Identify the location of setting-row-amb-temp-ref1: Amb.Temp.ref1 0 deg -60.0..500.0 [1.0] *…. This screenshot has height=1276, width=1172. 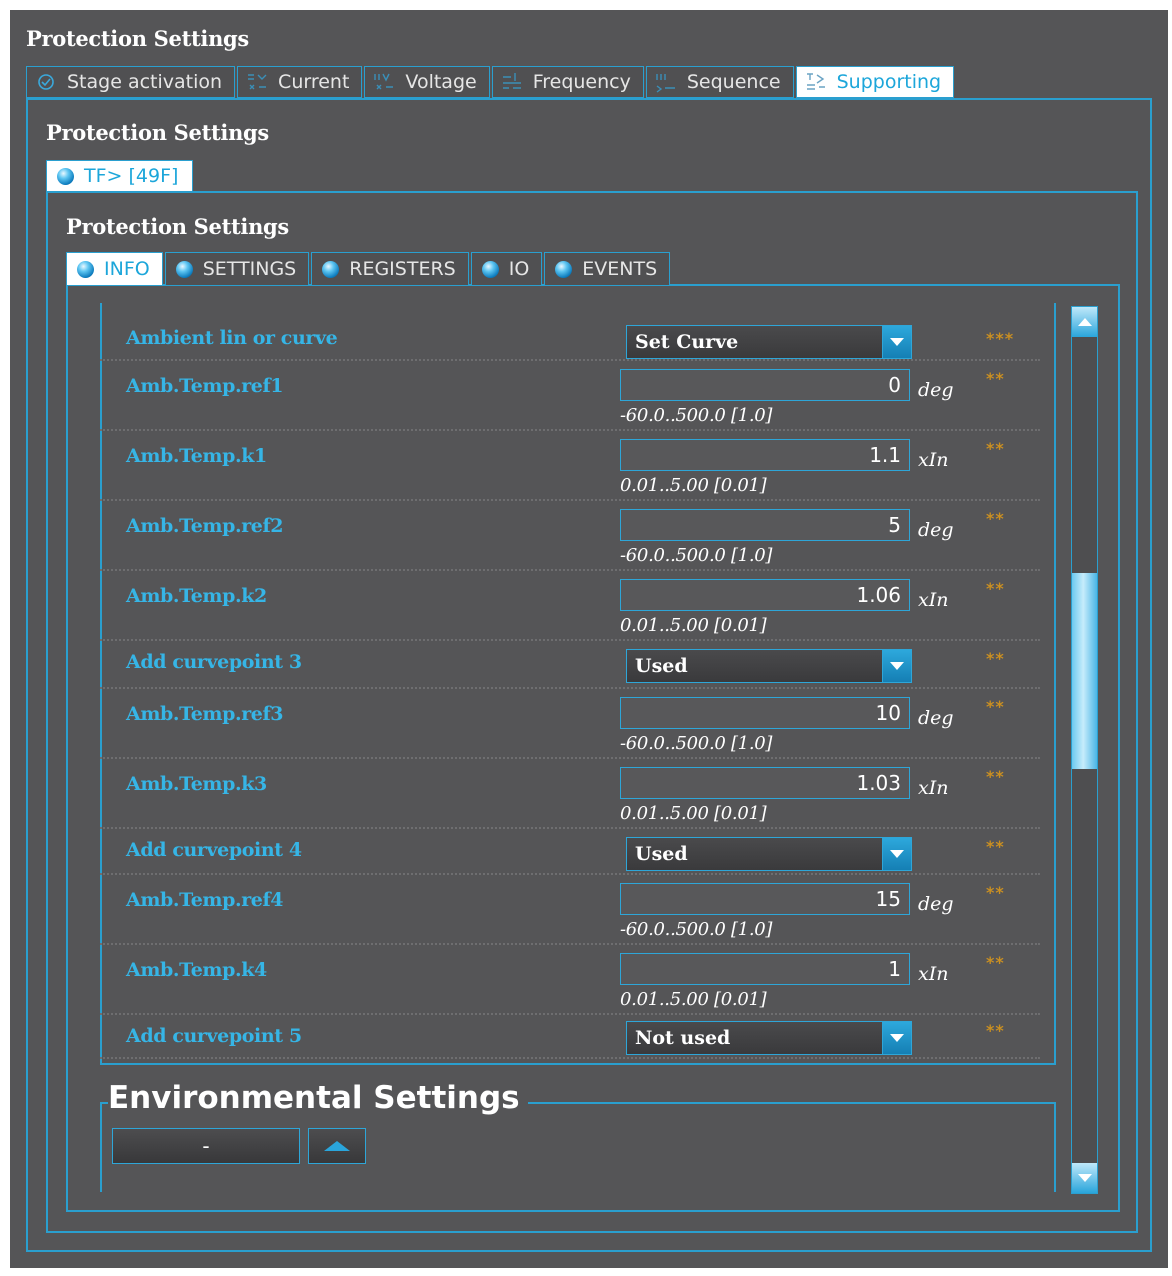
(570, 395).